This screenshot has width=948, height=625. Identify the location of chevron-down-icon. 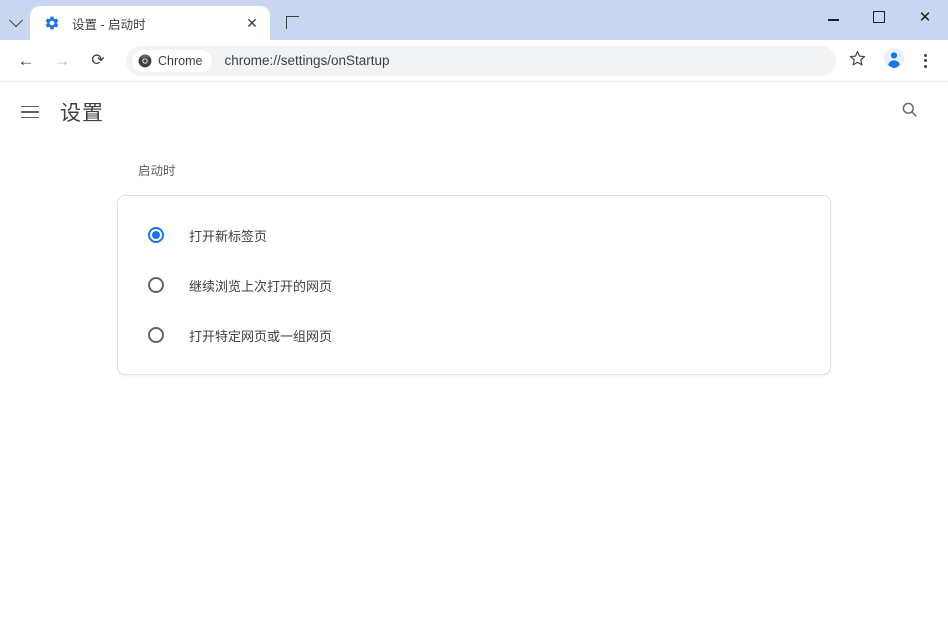
(16, 20).